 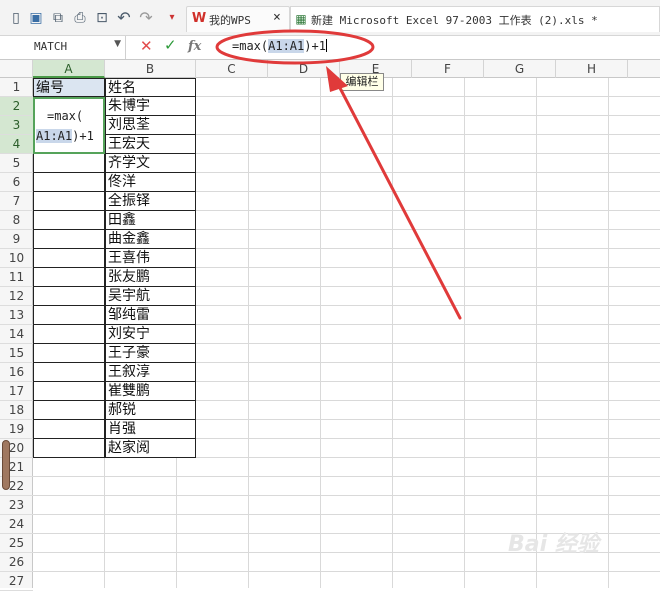 I want to click on row-header-1: 1, so click(x=16, y=87).